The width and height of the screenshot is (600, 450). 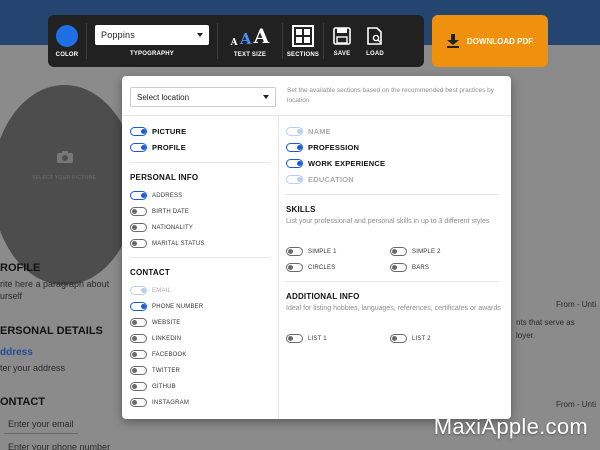 I want to click on email-input: Enter your email, so click(x=41, y=424).